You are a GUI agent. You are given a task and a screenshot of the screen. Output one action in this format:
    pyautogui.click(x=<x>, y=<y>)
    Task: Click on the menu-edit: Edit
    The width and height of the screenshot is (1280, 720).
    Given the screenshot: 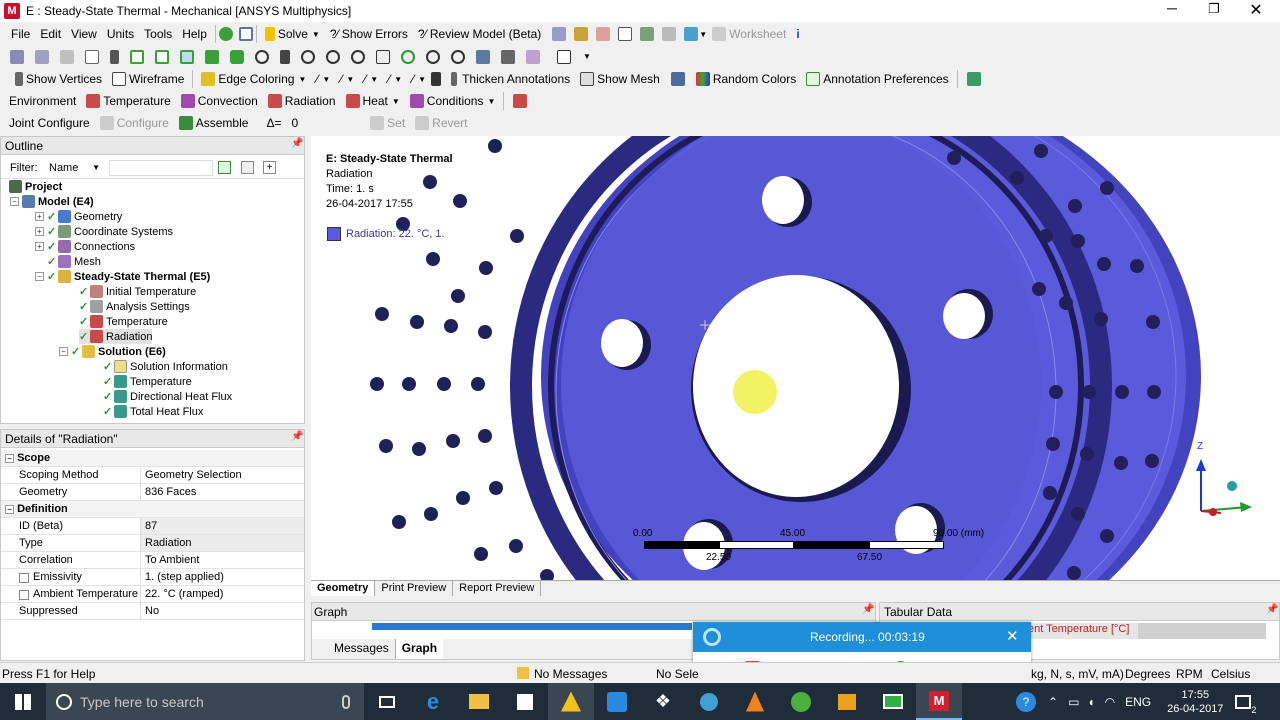 What is the action you would take?
    pyautogui.click(x=50, y=34)
    